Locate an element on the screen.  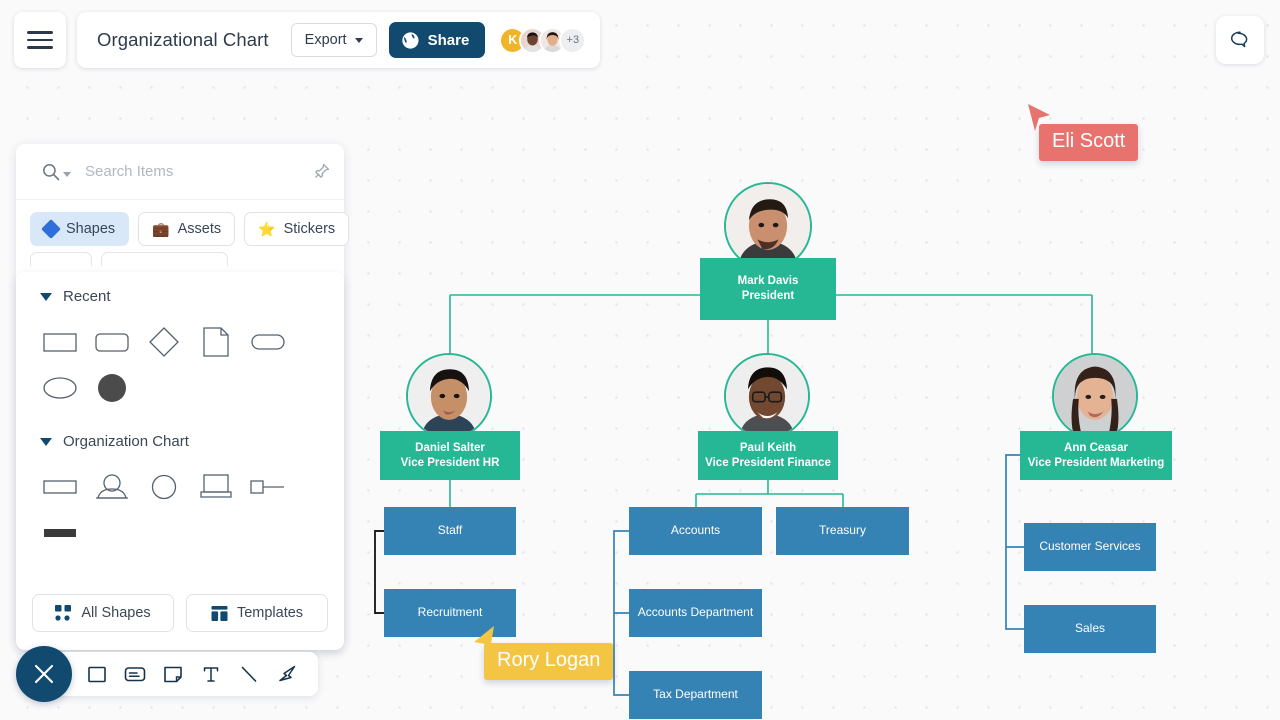
shape-org-rectangle is located at coordinates (60, 487).